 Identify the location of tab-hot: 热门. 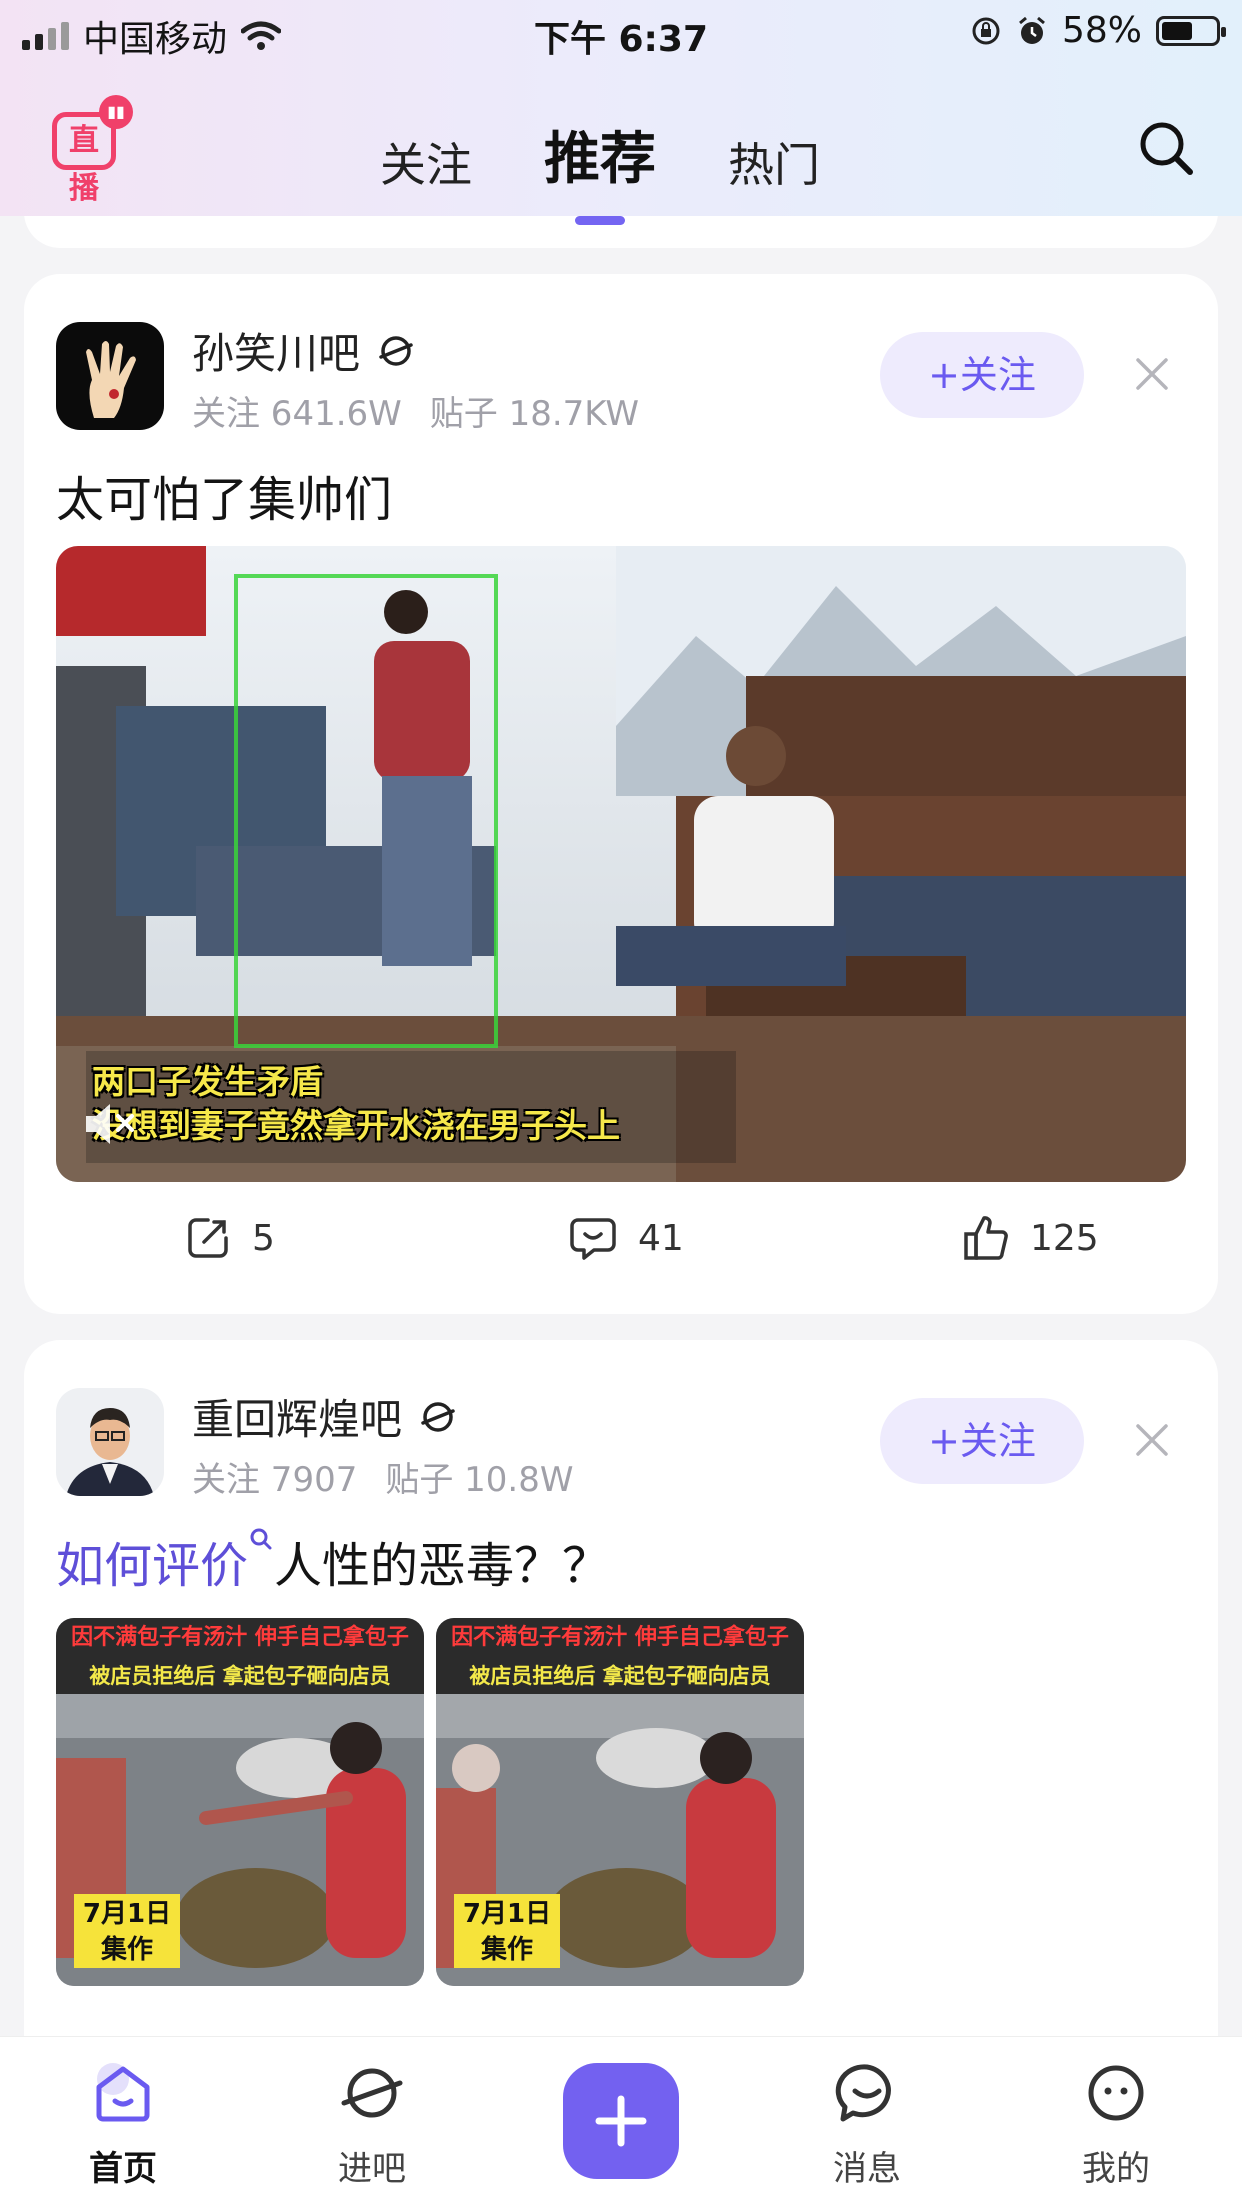
(774, 162).